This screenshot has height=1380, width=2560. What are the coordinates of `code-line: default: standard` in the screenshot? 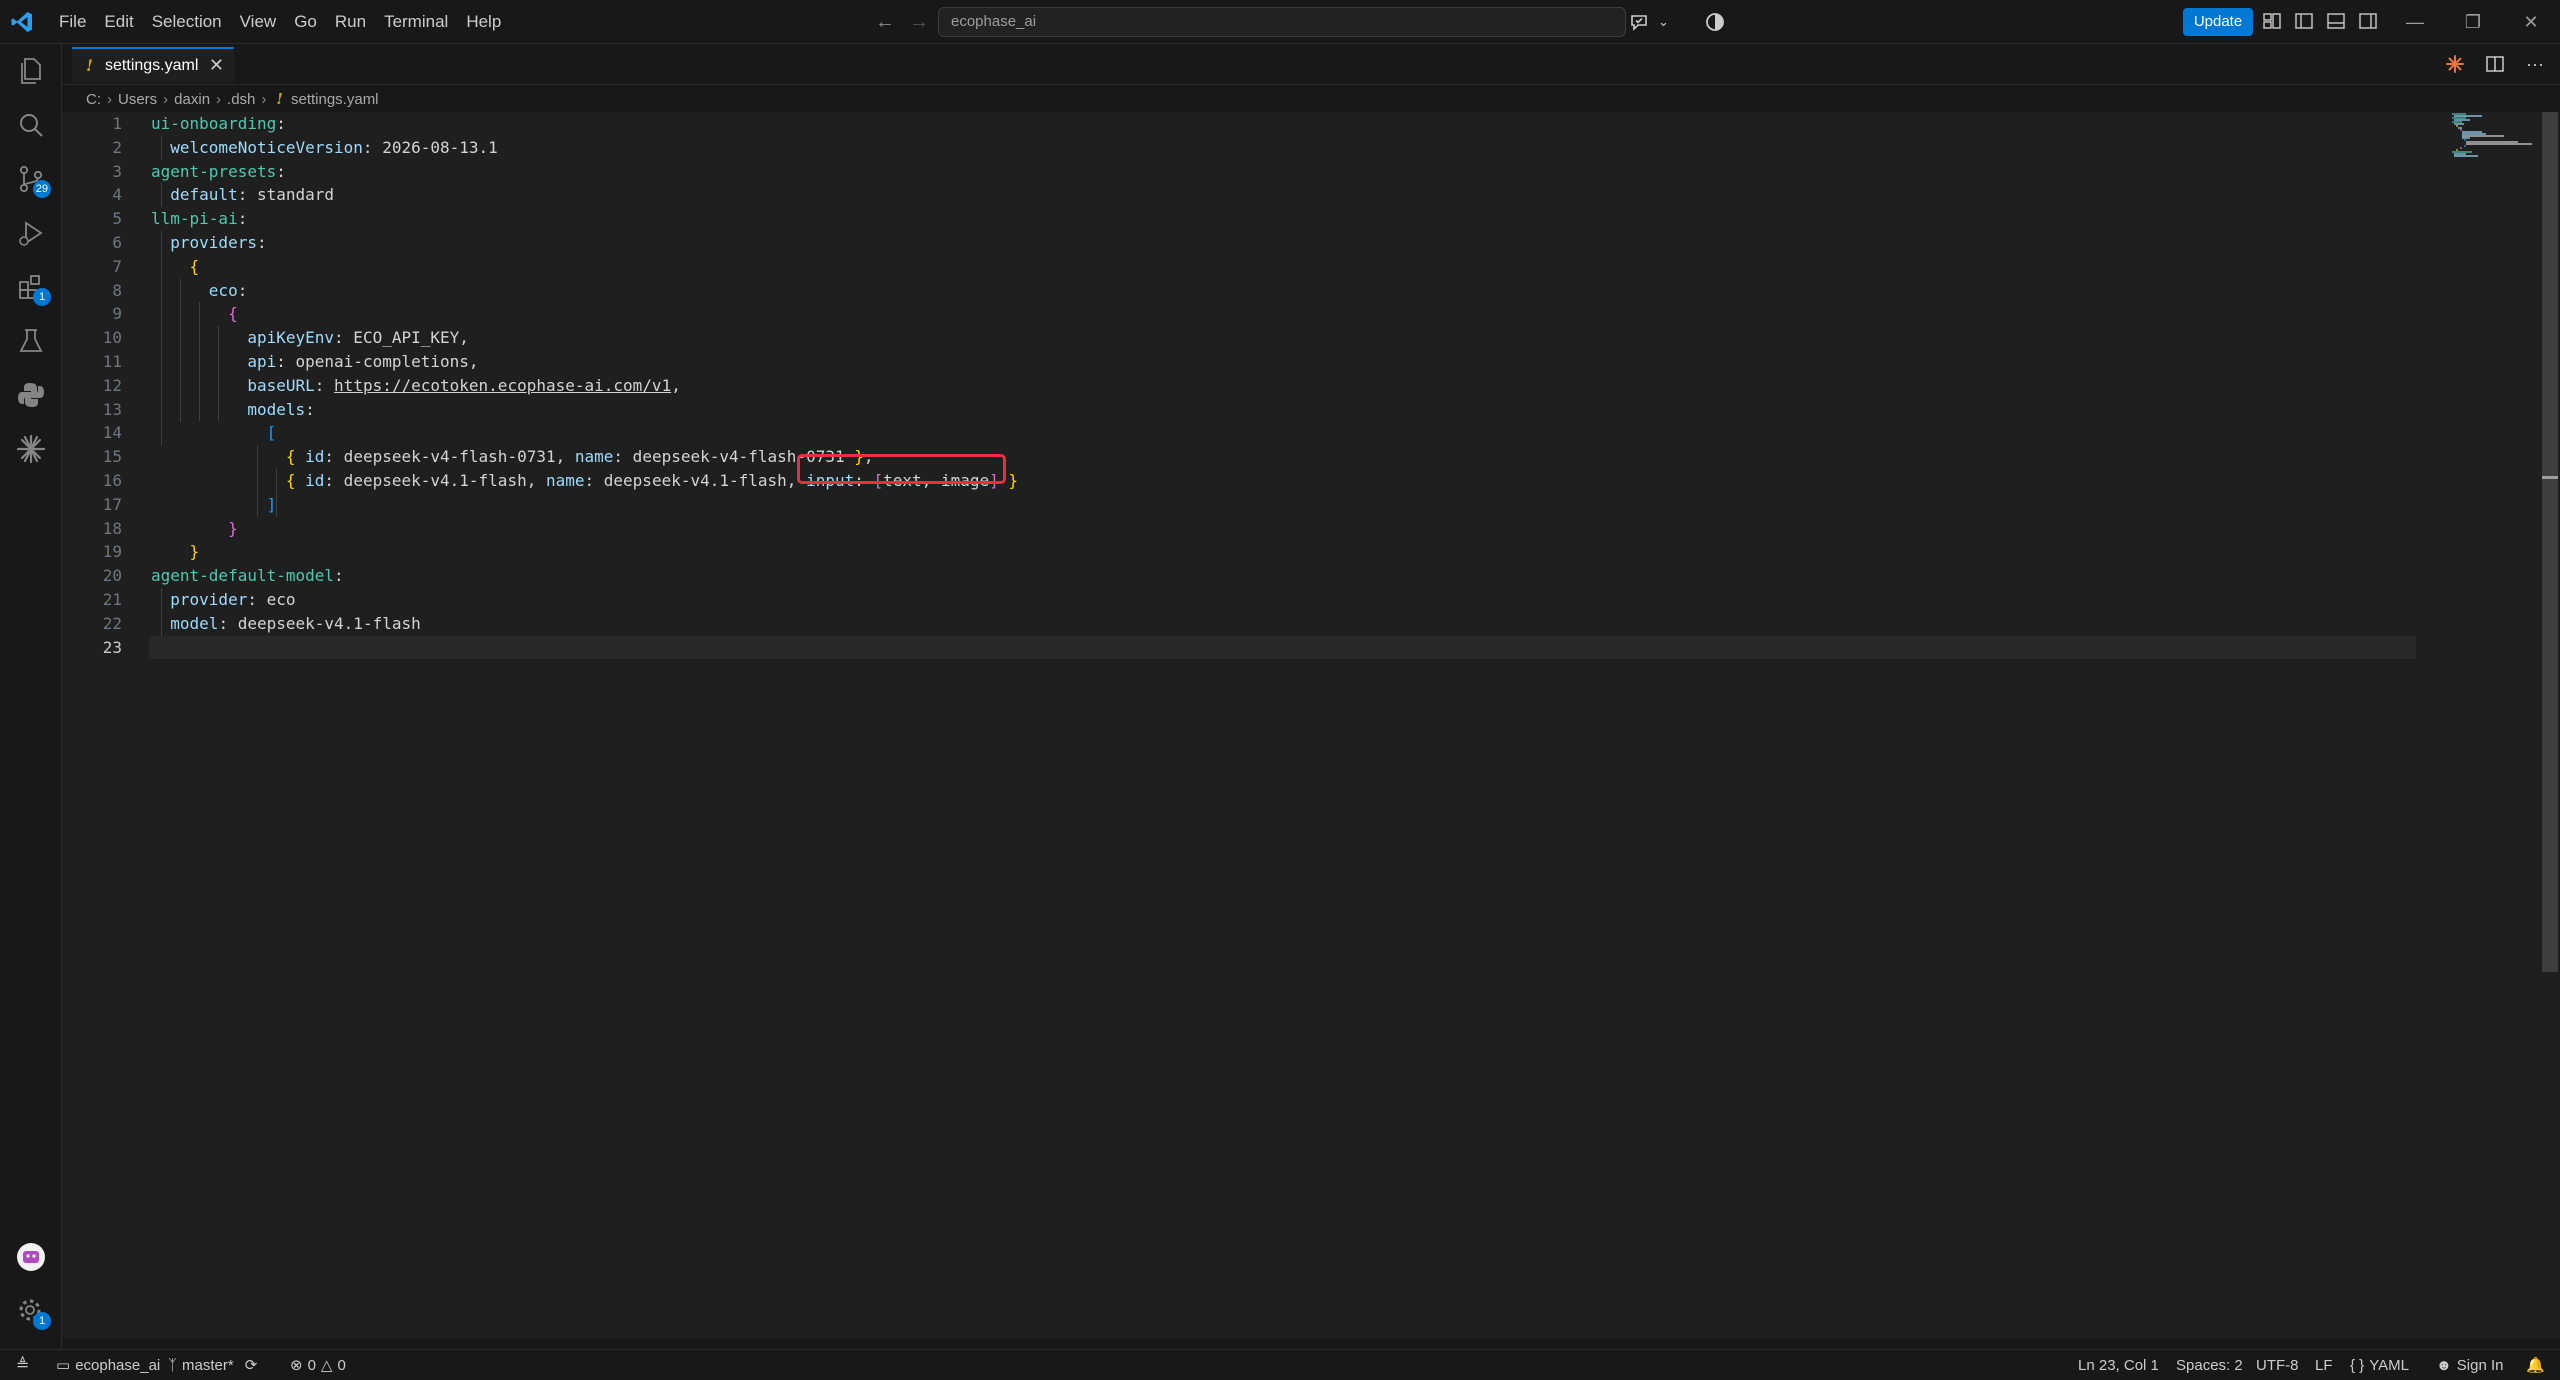 It's located at (1316, 195).